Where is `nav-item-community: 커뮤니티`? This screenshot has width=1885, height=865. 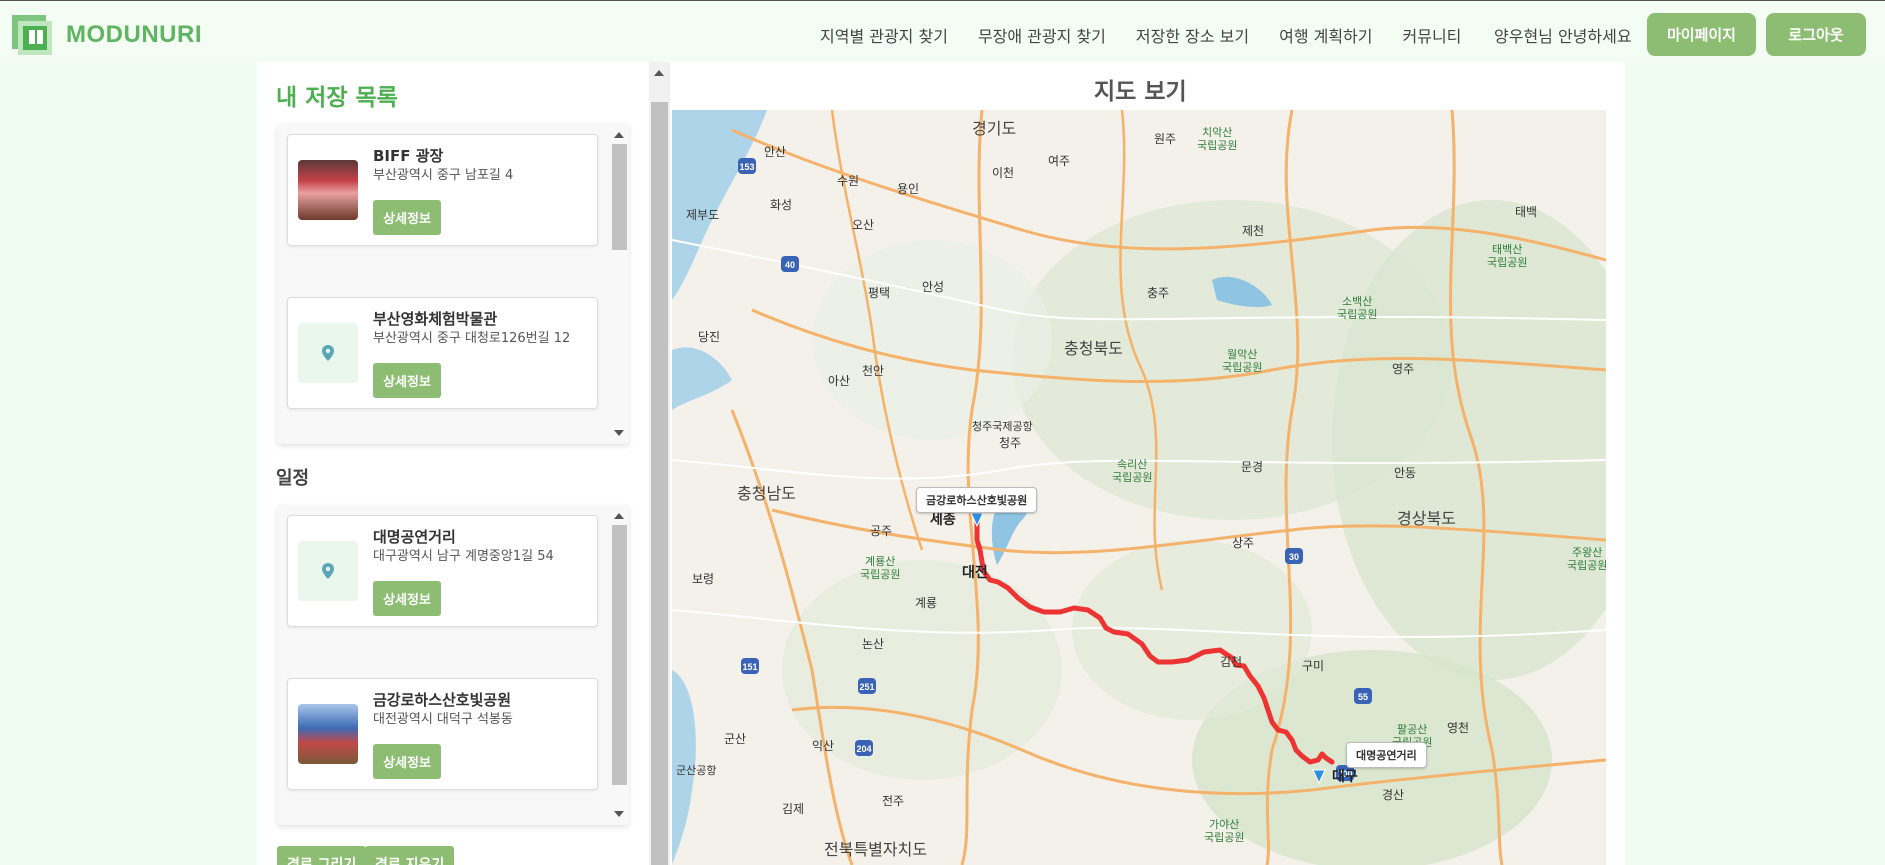
nav-item-community: 커뮤니티 is located at coordinates (1432, 35).